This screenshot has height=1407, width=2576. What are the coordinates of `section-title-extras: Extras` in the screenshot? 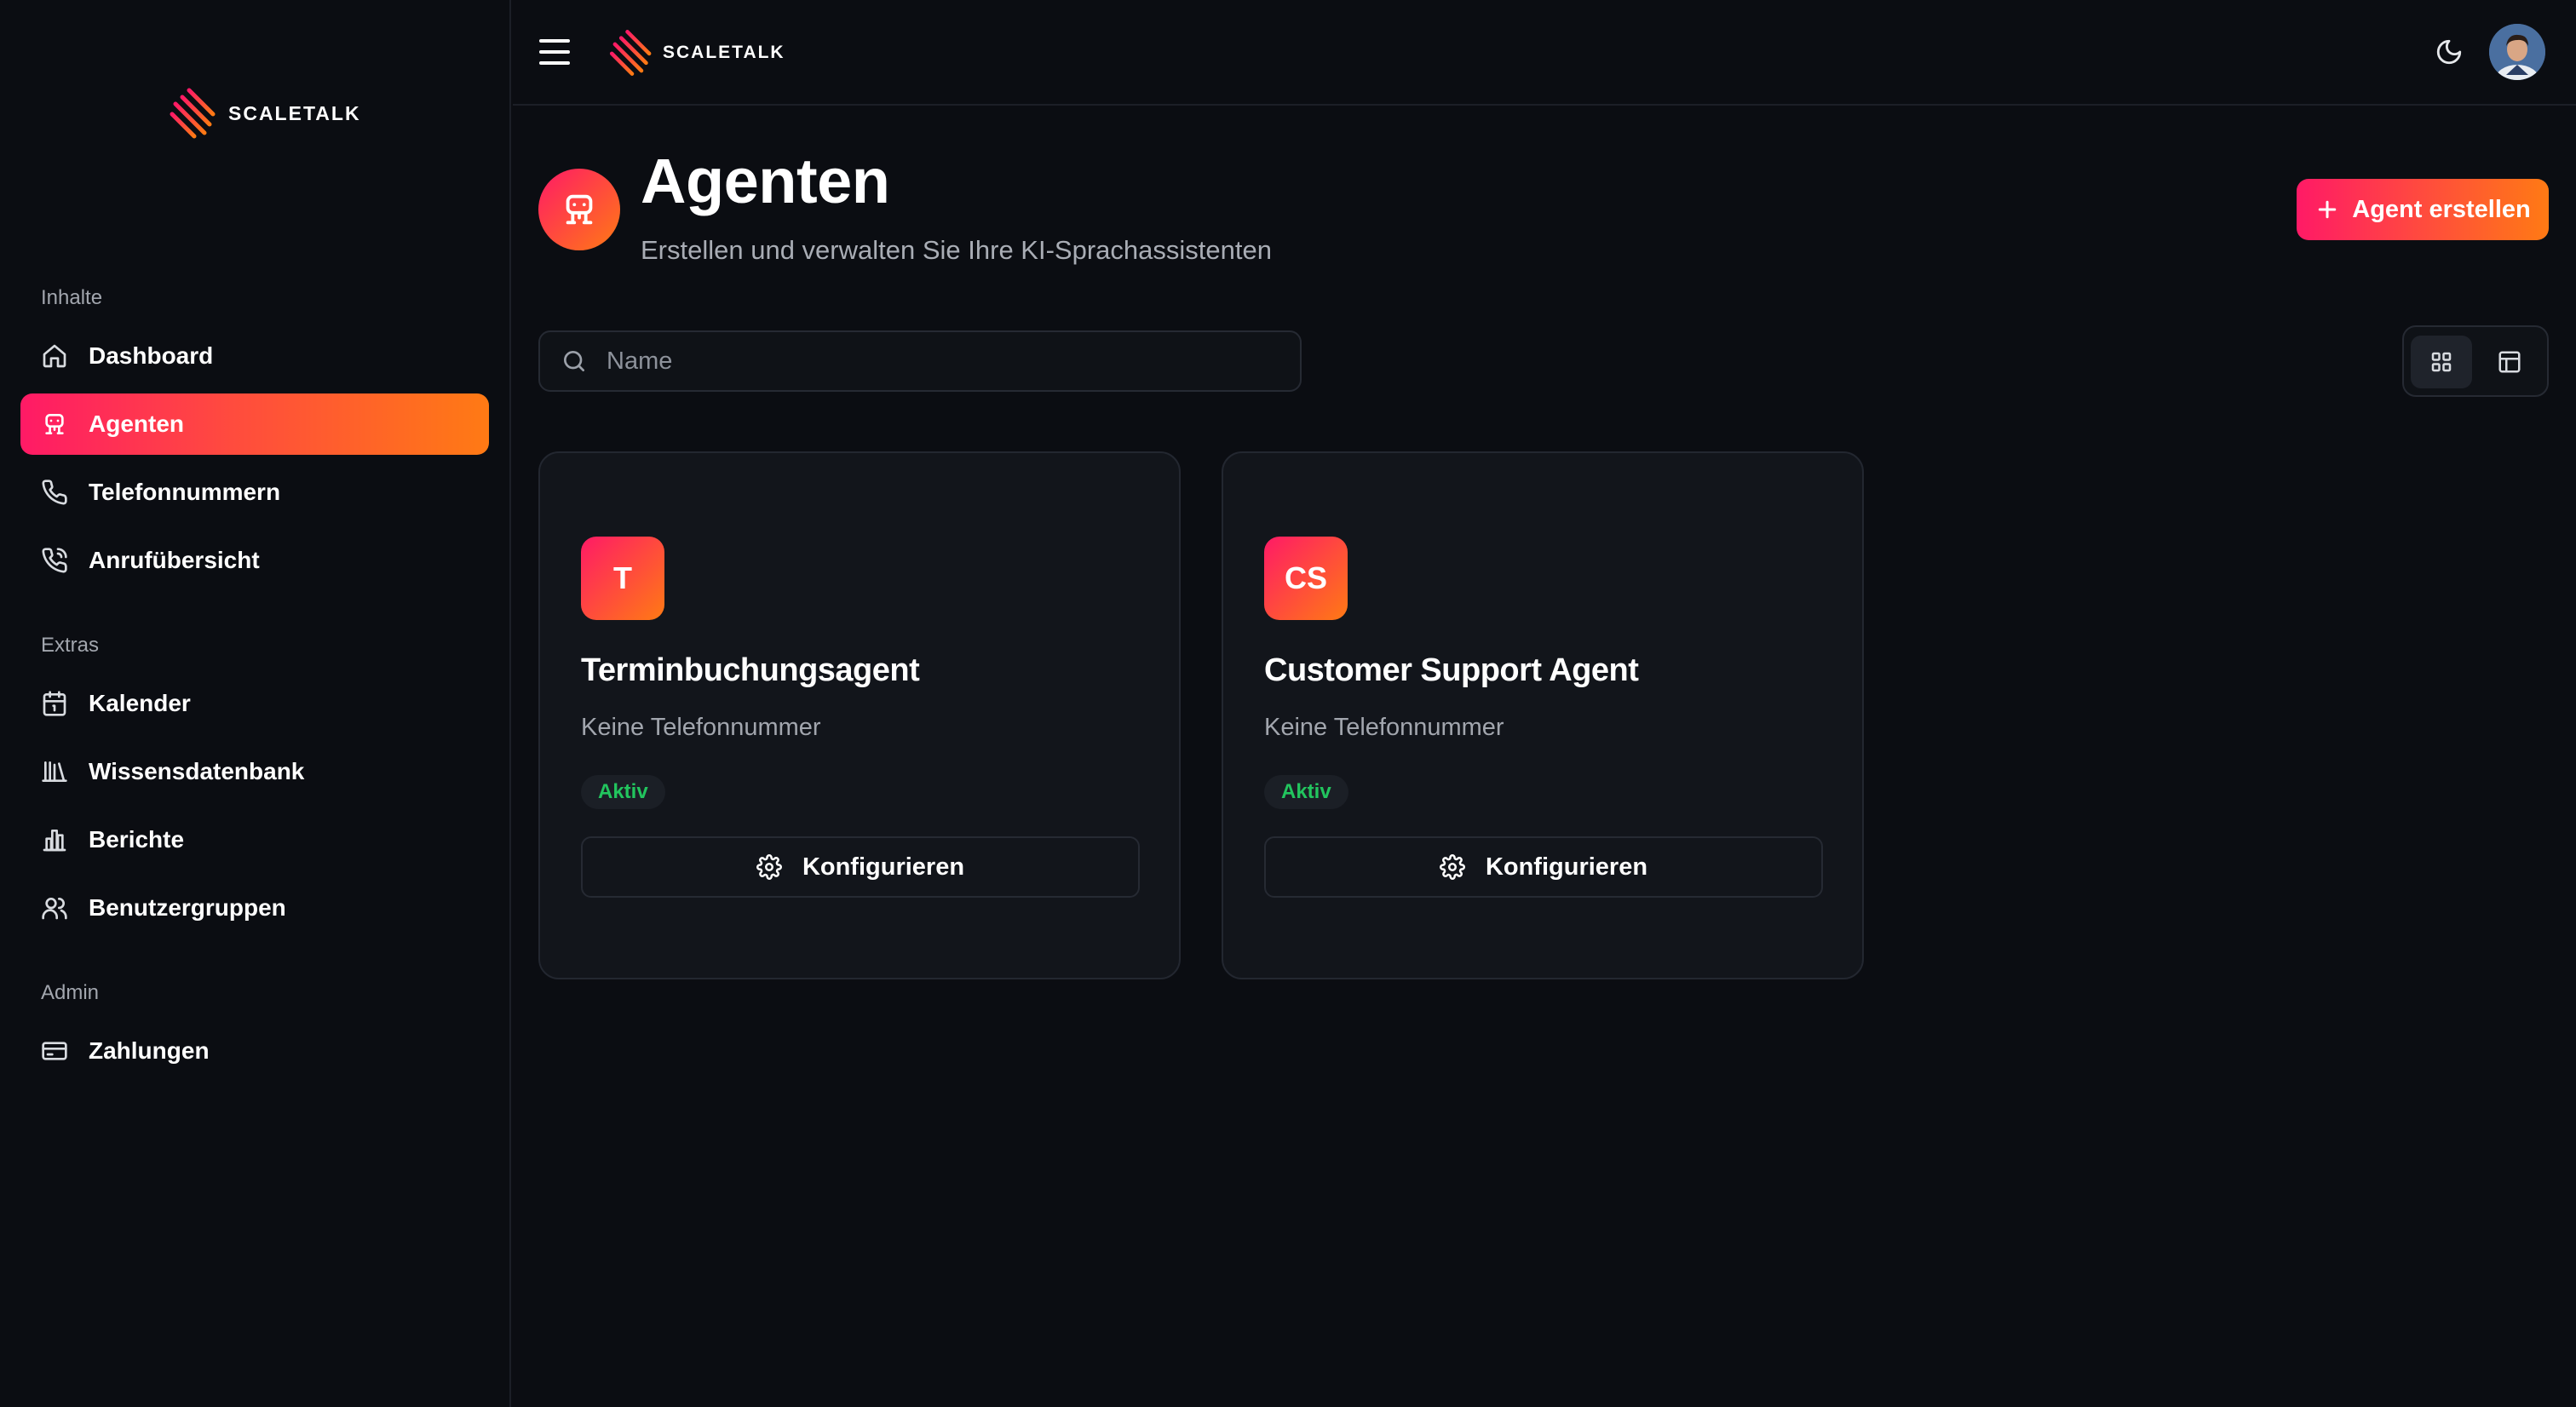 It's located at (71, 645).